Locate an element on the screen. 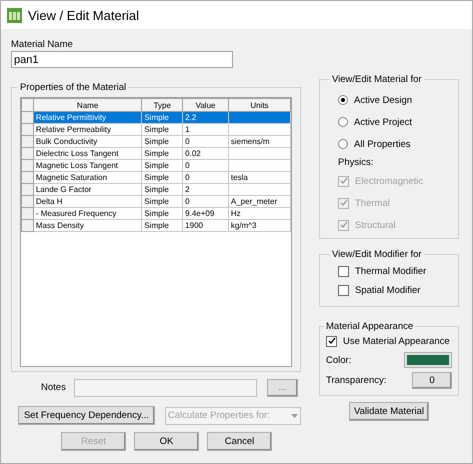 This screenshot has height=464, width=473. table-cell: kg/m^3 is located at coordinates (259, 226).